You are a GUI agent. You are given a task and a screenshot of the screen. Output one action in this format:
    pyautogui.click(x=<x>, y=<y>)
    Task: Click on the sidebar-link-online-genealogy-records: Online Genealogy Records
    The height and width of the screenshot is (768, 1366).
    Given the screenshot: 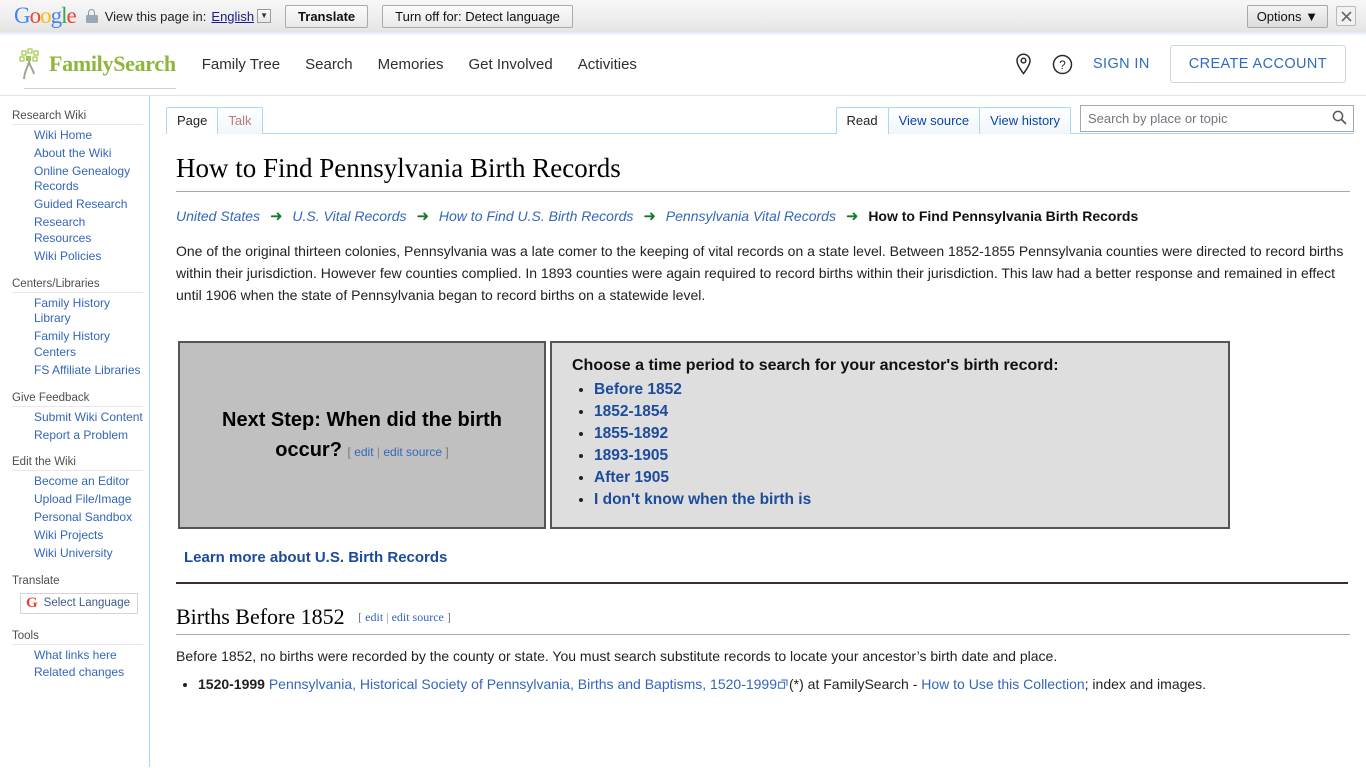 What is the action you would take?
    pyautogui.click(x=82, y=179)
    